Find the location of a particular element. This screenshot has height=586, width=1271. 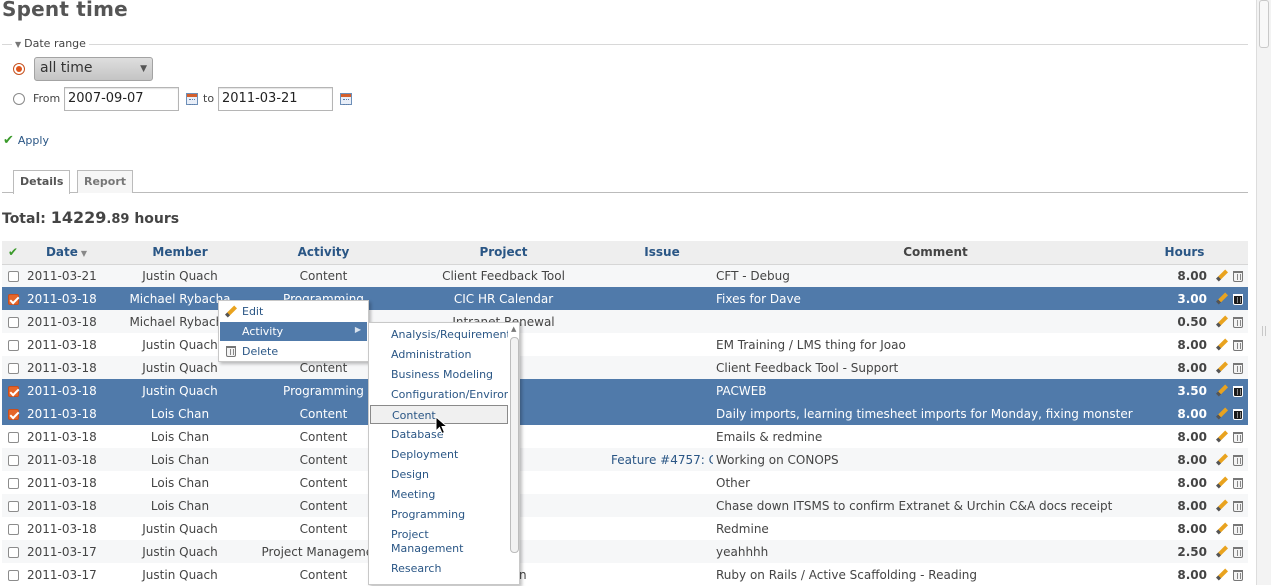

activity-option: Administration is located at coordinates (439, 353).